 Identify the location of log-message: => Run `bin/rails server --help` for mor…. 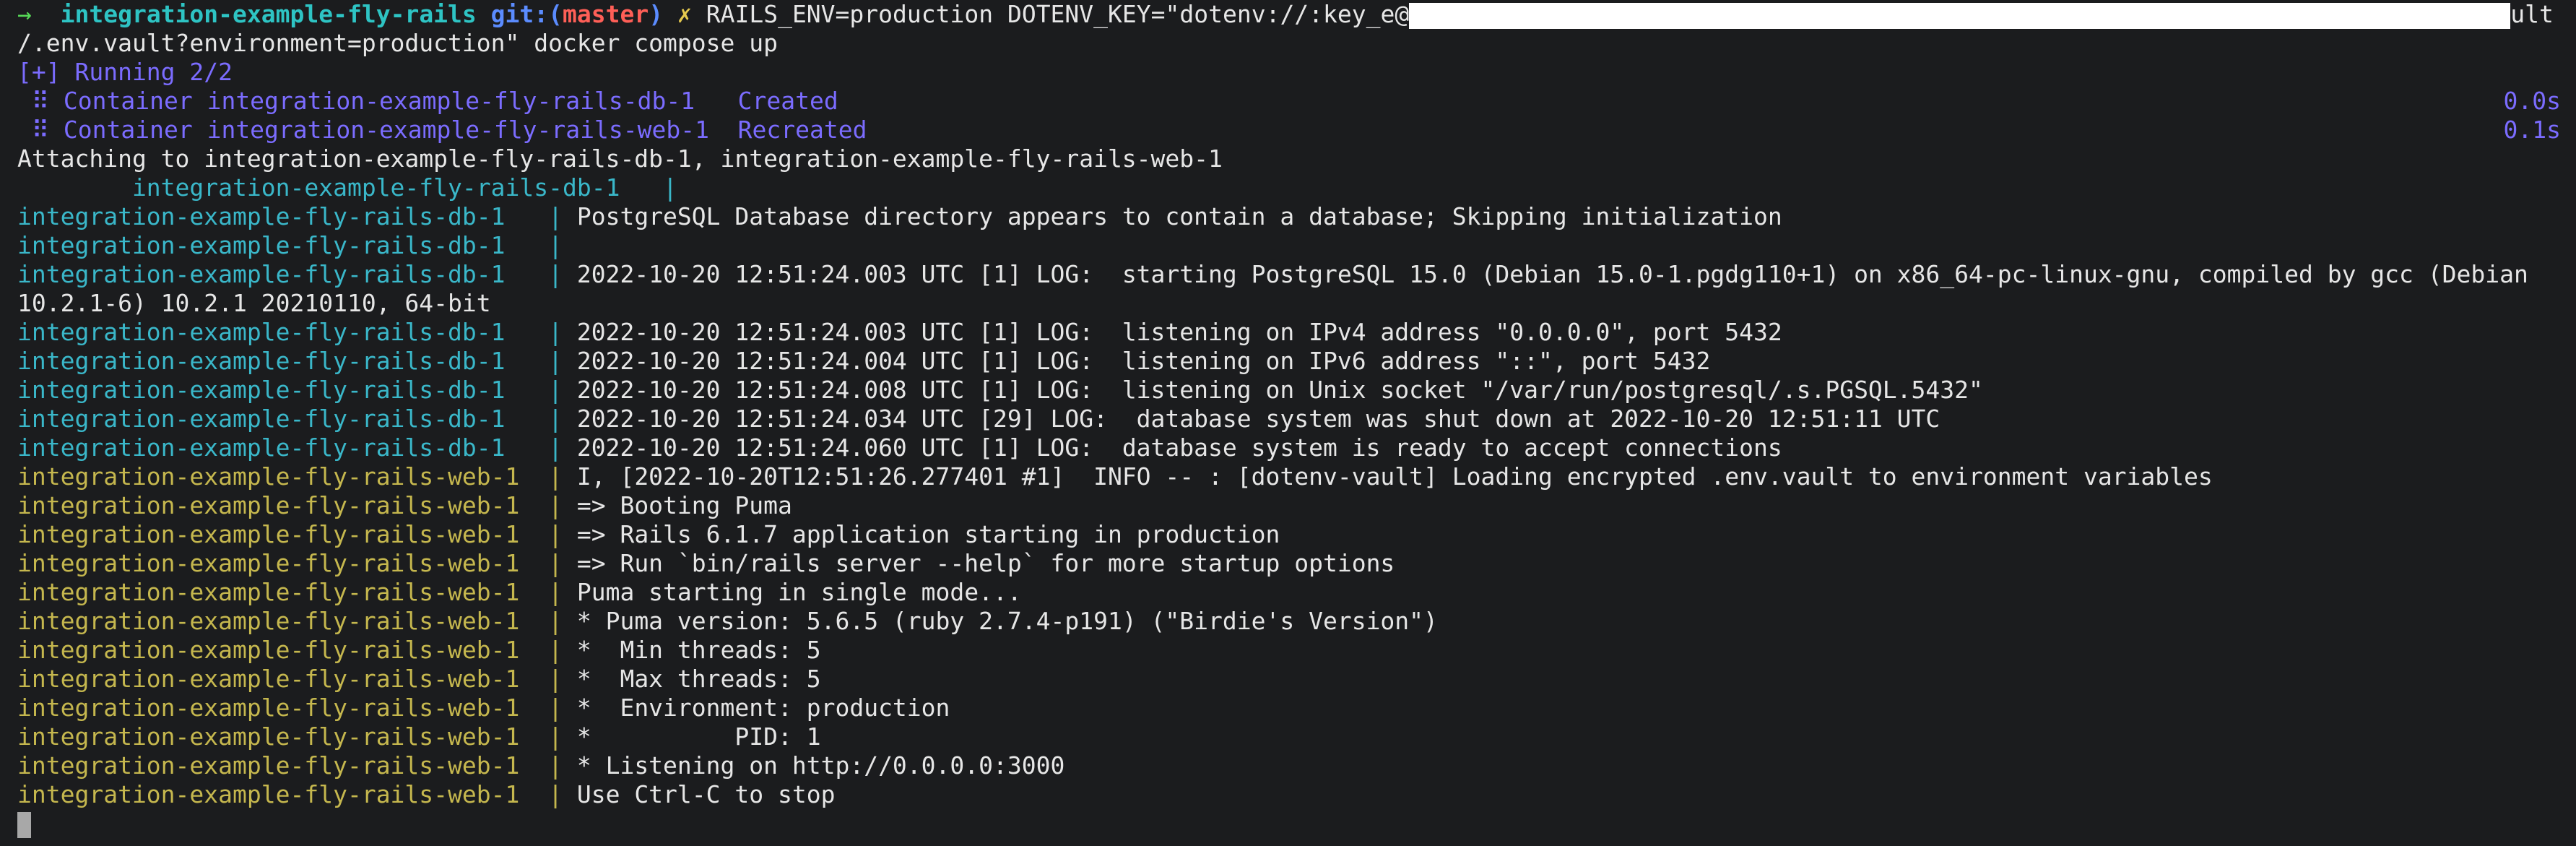
(985, 563).